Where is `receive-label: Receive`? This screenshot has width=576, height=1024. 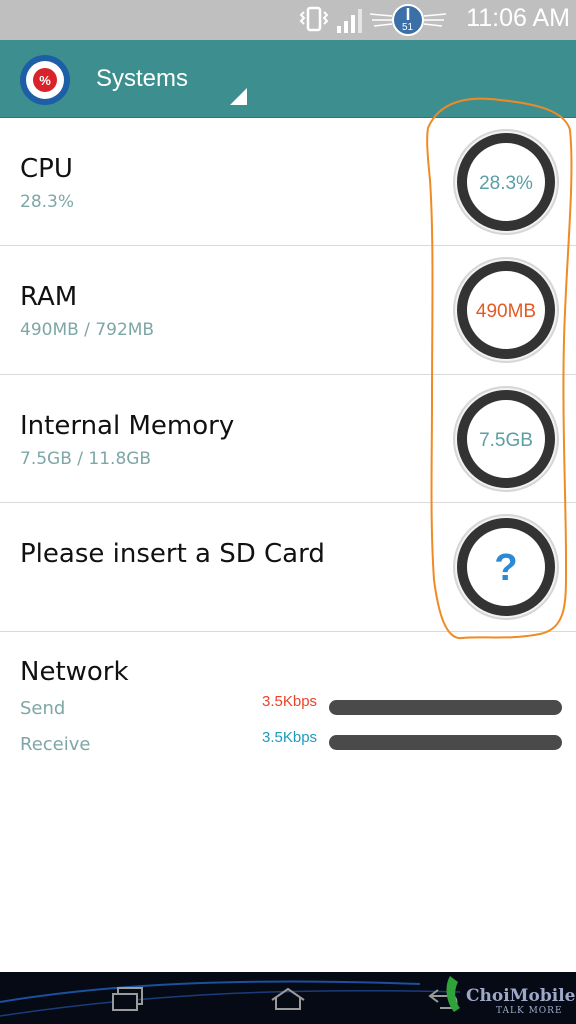 receive-label: Receive is located at coordinates (55, 744).